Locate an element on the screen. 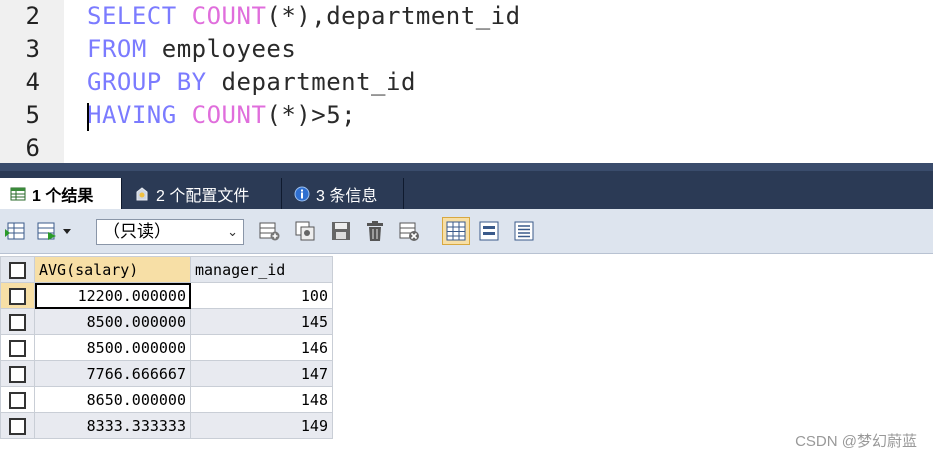 This screenshot has height=459, width=933. code-token-keyword: GROUP BY is located at coordinates (154, 82).